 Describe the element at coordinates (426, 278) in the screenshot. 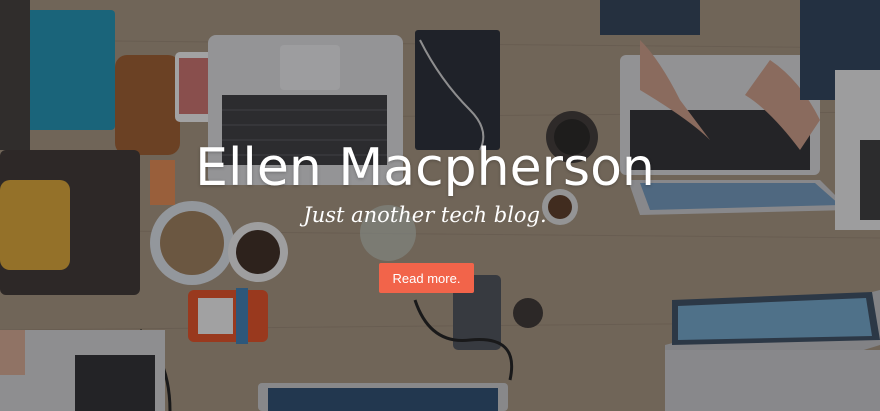

I see `read-more-button: Read more.` at that location.